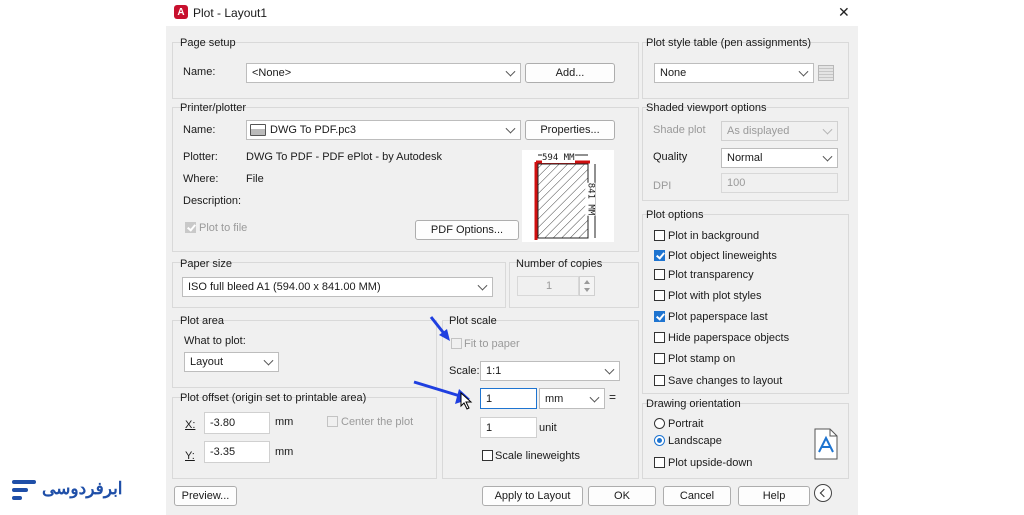 The image size is (1024, 515). What do you see at coordinates (659, 423) in the screenshot?
I see `portrait-radio` at bounding box center [659, 423].